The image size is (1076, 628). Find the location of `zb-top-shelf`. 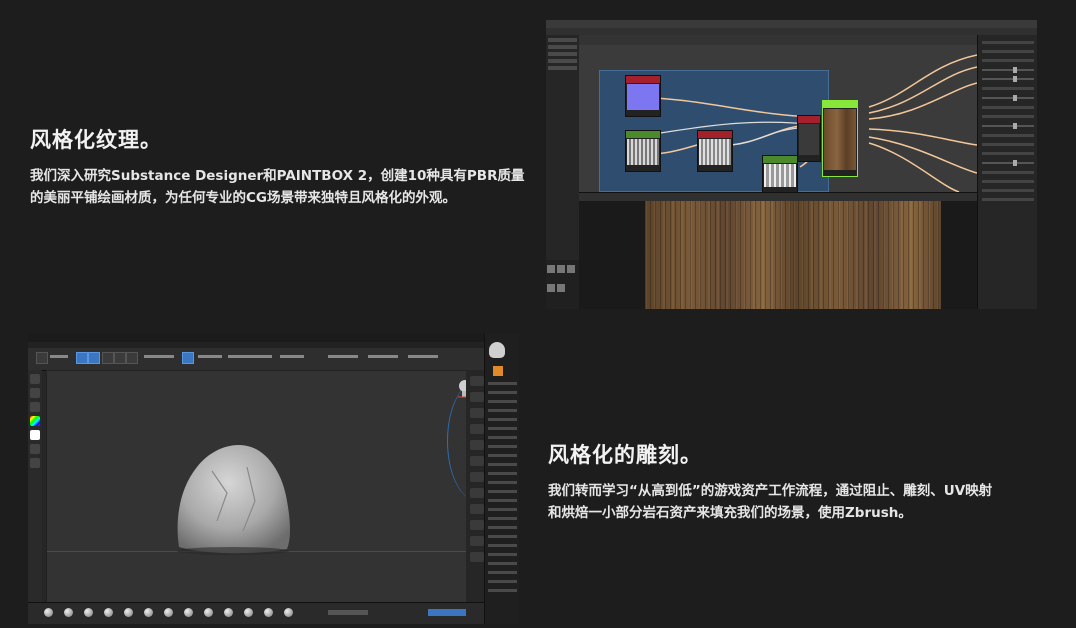

zb-top-shelf is located at coordinates (256, 359).